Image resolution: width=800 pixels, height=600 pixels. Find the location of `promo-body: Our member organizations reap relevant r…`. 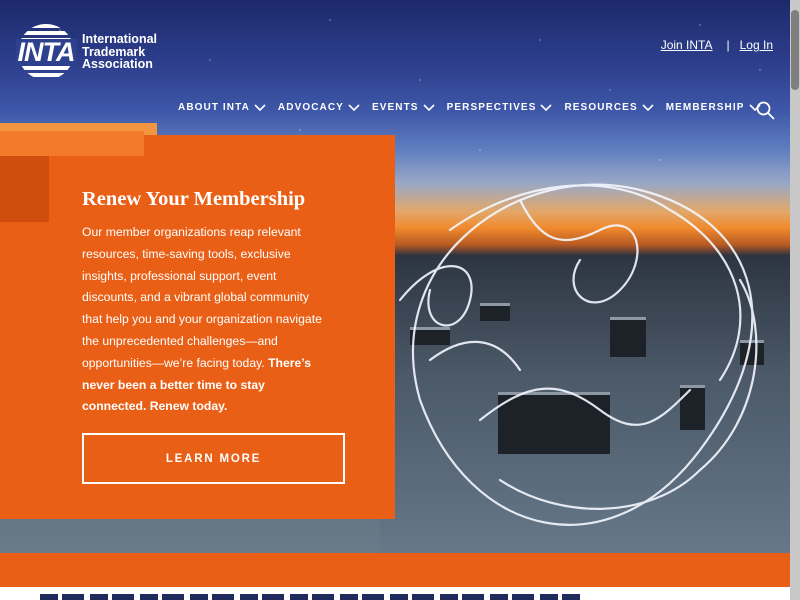

promo-body: Our member organizations reap relevant r… is located at coordinates (207, 320).